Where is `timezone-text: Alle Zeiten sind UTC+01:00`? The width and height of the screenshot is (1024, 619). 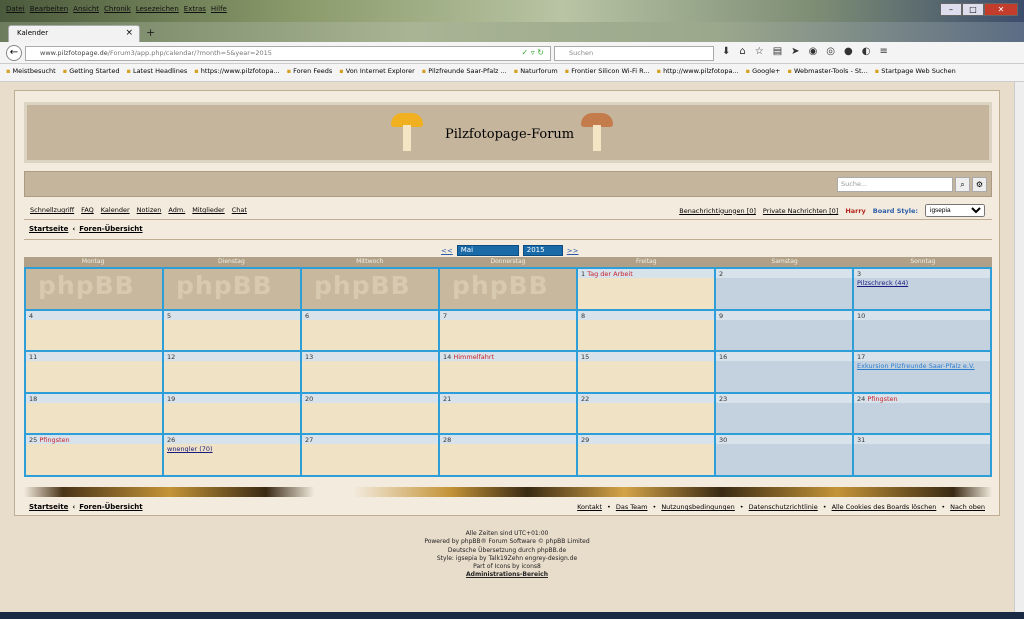 timezone-text: Alle Zeiten sind UTC+01:00 is located at coordinates (507, 533).